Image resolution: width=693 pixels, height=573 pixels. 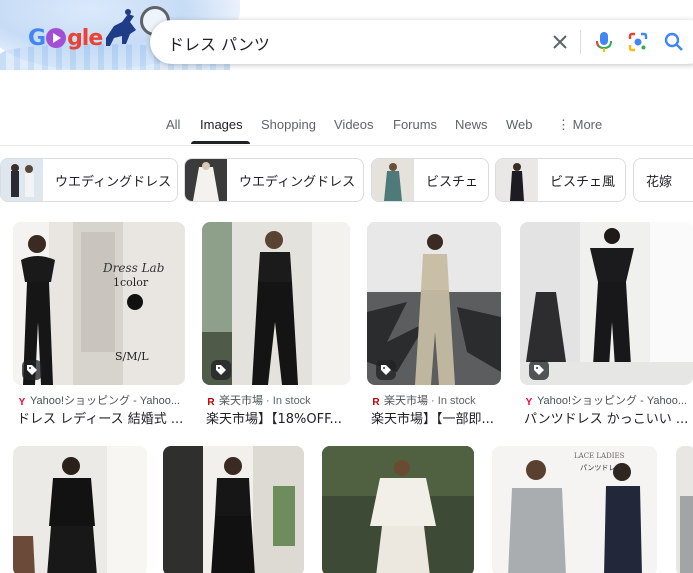 I want to click on tab-more: ⋮ More, so click(x=579, y=125).